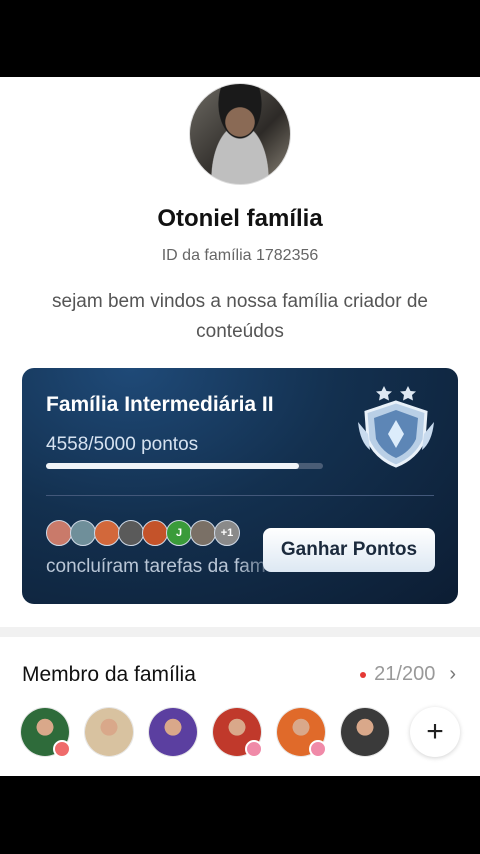  I want to click on earn-points-button: Ganhar Pontos, so click(349, 550).